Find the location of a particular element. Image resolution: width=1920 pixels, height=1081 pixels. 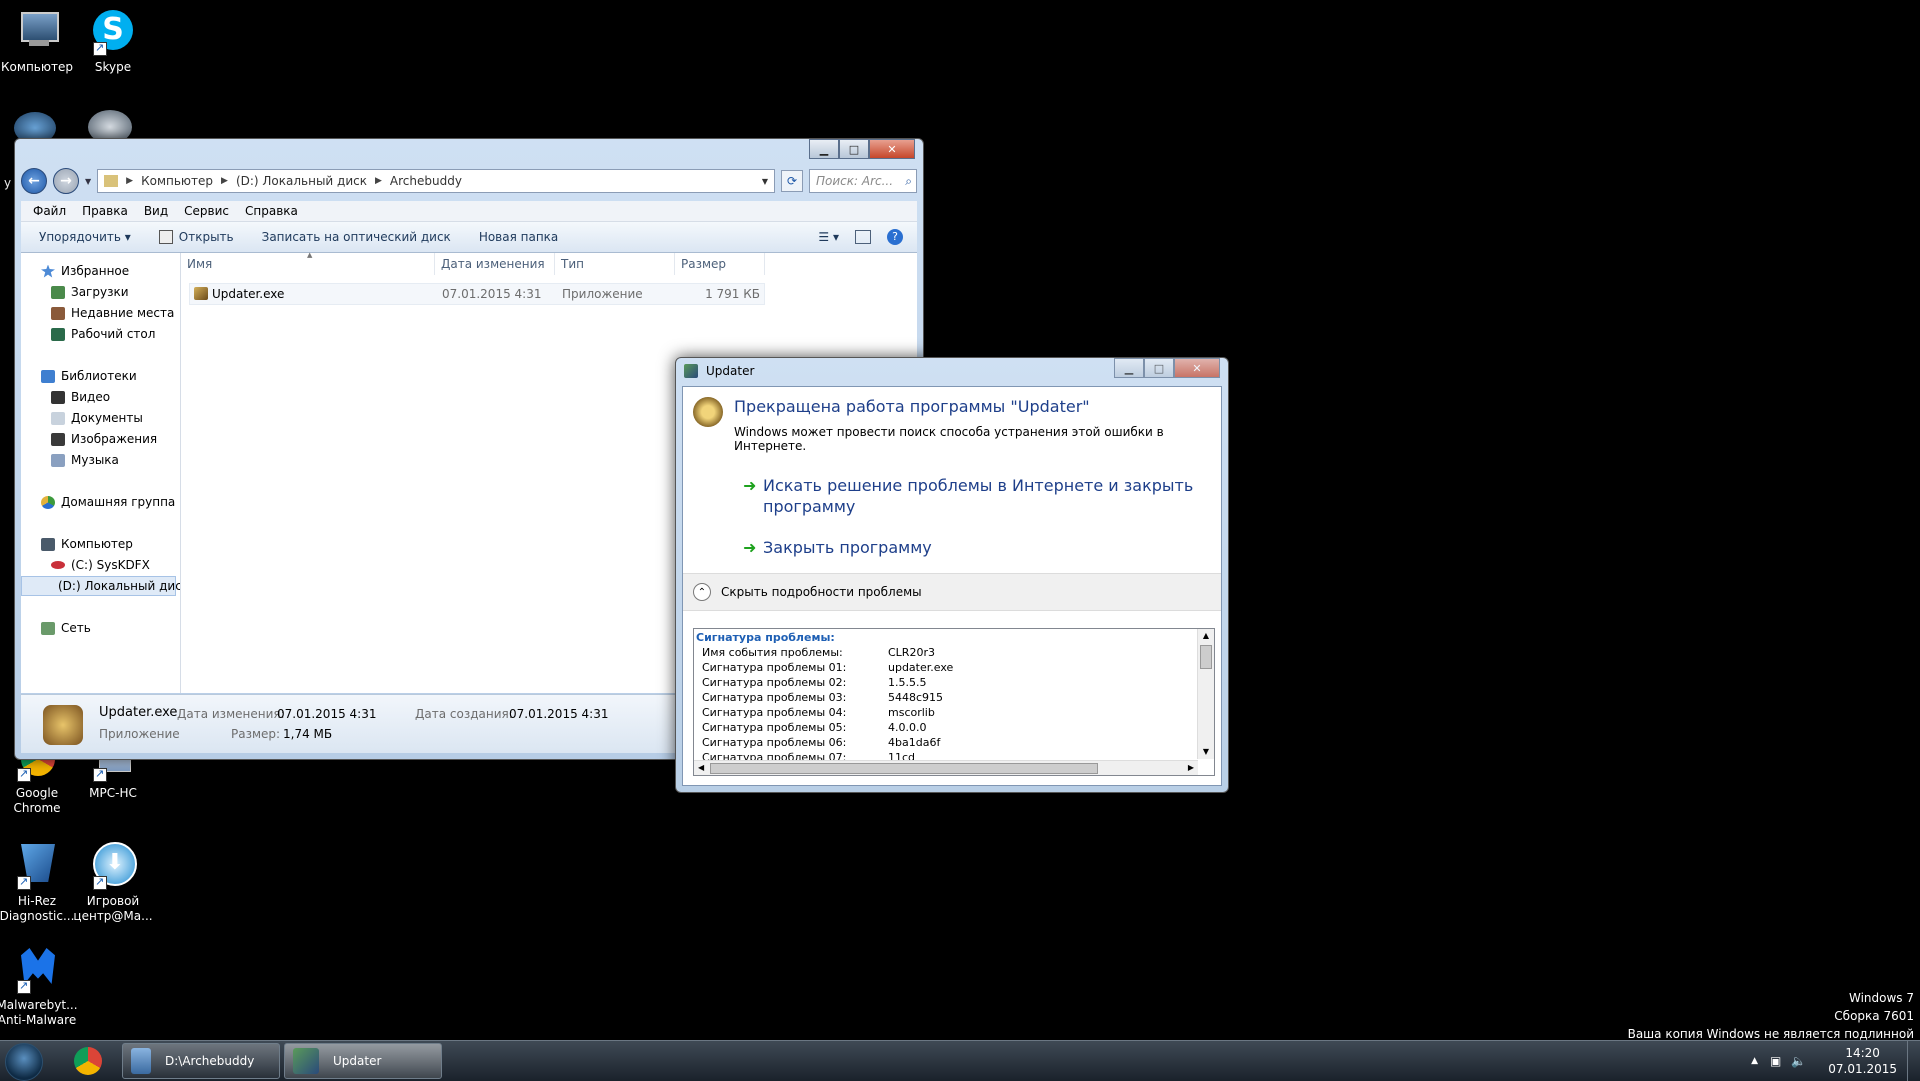

column-header-date: Дата изменения is located at coordinates (495, 264).